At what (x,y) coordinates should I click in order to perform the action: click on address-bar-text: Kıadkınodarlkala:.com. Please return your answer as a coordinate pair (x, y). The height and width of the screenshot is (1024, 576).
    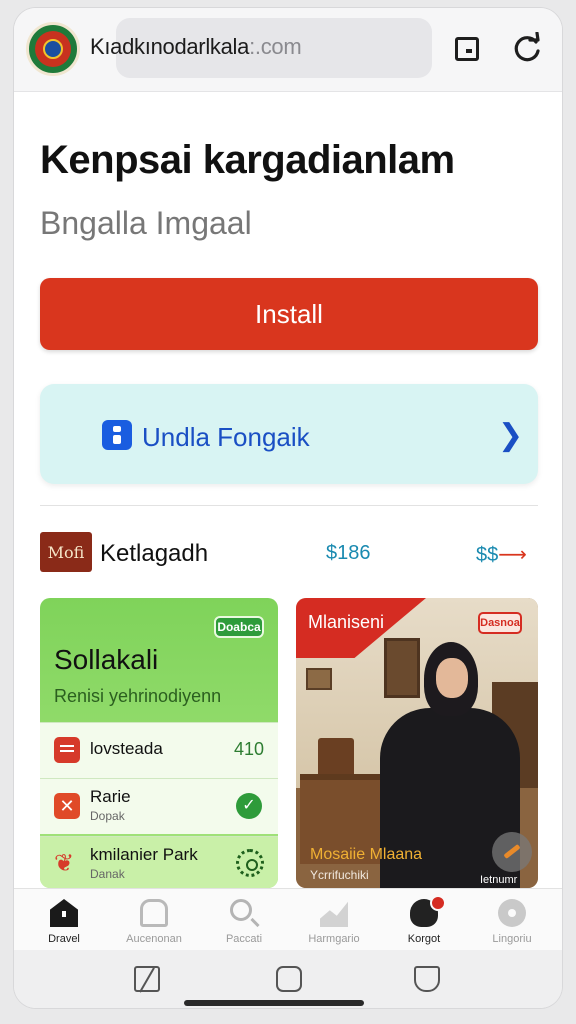
    Looking at the image, I should click on (196, 47).